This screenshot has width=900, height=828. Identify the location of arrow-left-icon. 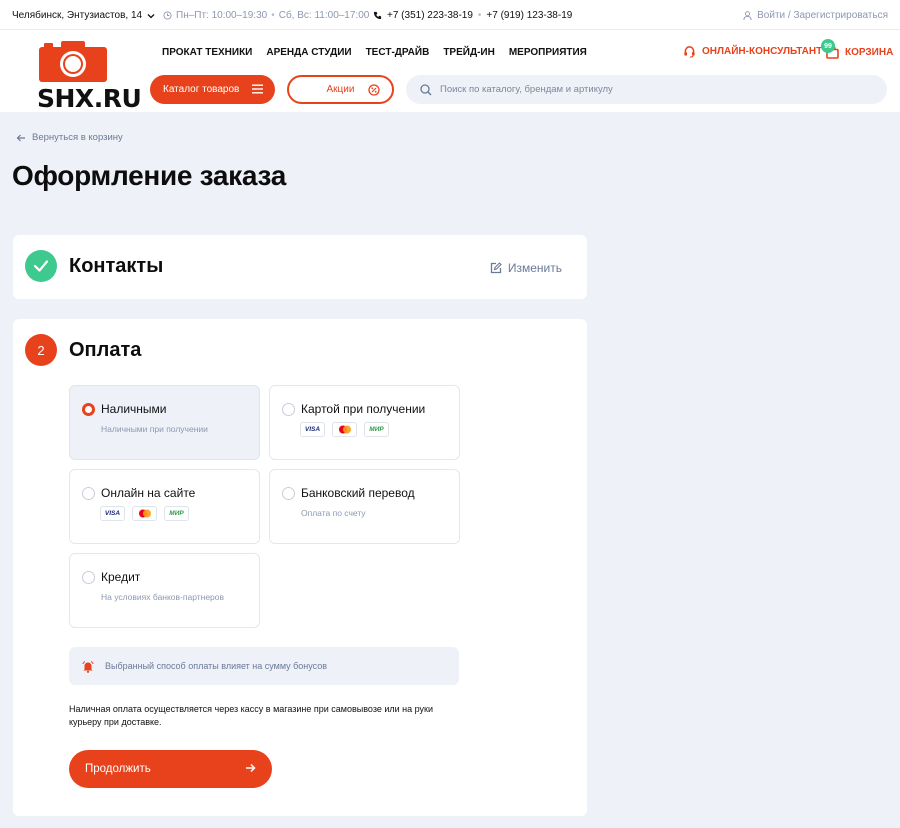
(20, 137).